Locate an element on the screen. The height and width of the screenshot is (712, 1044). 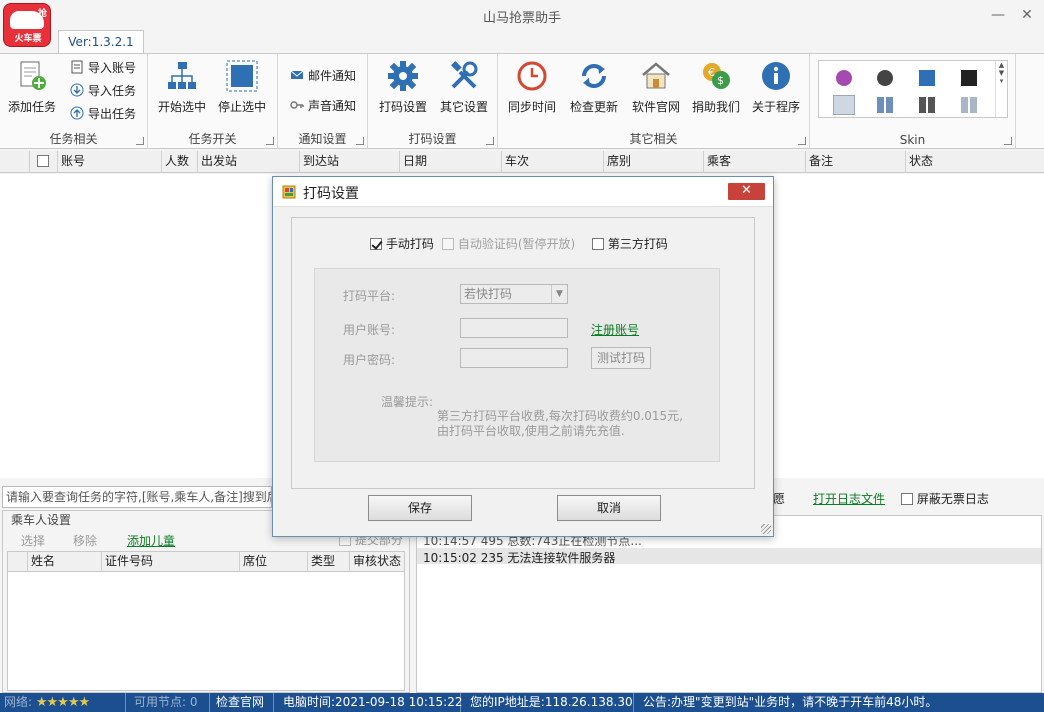
user-account-label: 用户账号: is located at coordinates (368, 330).